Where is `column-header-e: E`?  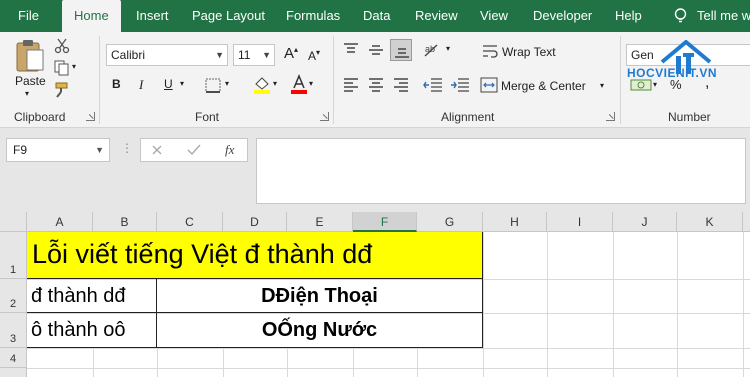
column-header-e: E is located at coordinates (320, 222).